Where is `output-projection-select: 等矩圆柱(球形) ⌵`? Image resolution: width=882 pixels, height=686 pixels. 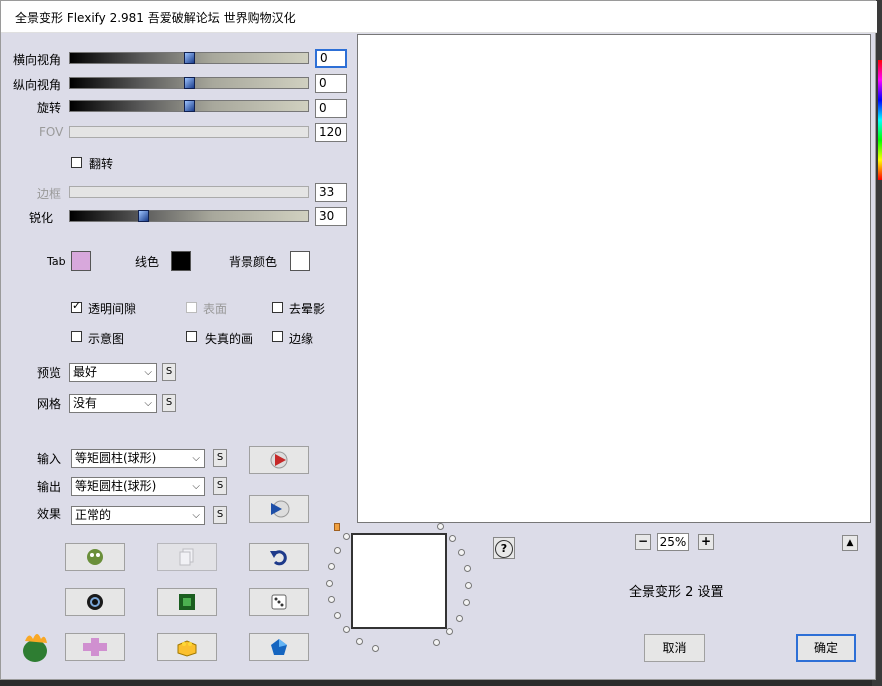 output-projection-select: 等矩圆柱(球形) ⌵ is located at coordinates (138, 486).